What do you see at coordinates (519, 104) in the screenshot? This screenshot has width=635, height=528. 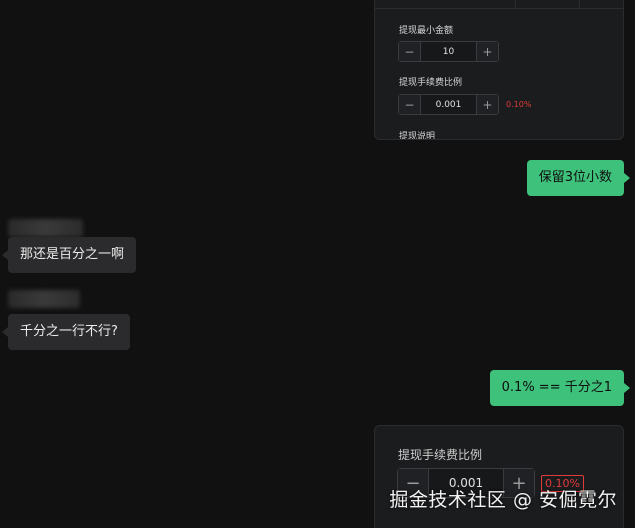 I see `fee-percent-readout: 0.10%` at bounding box center [519, 104].